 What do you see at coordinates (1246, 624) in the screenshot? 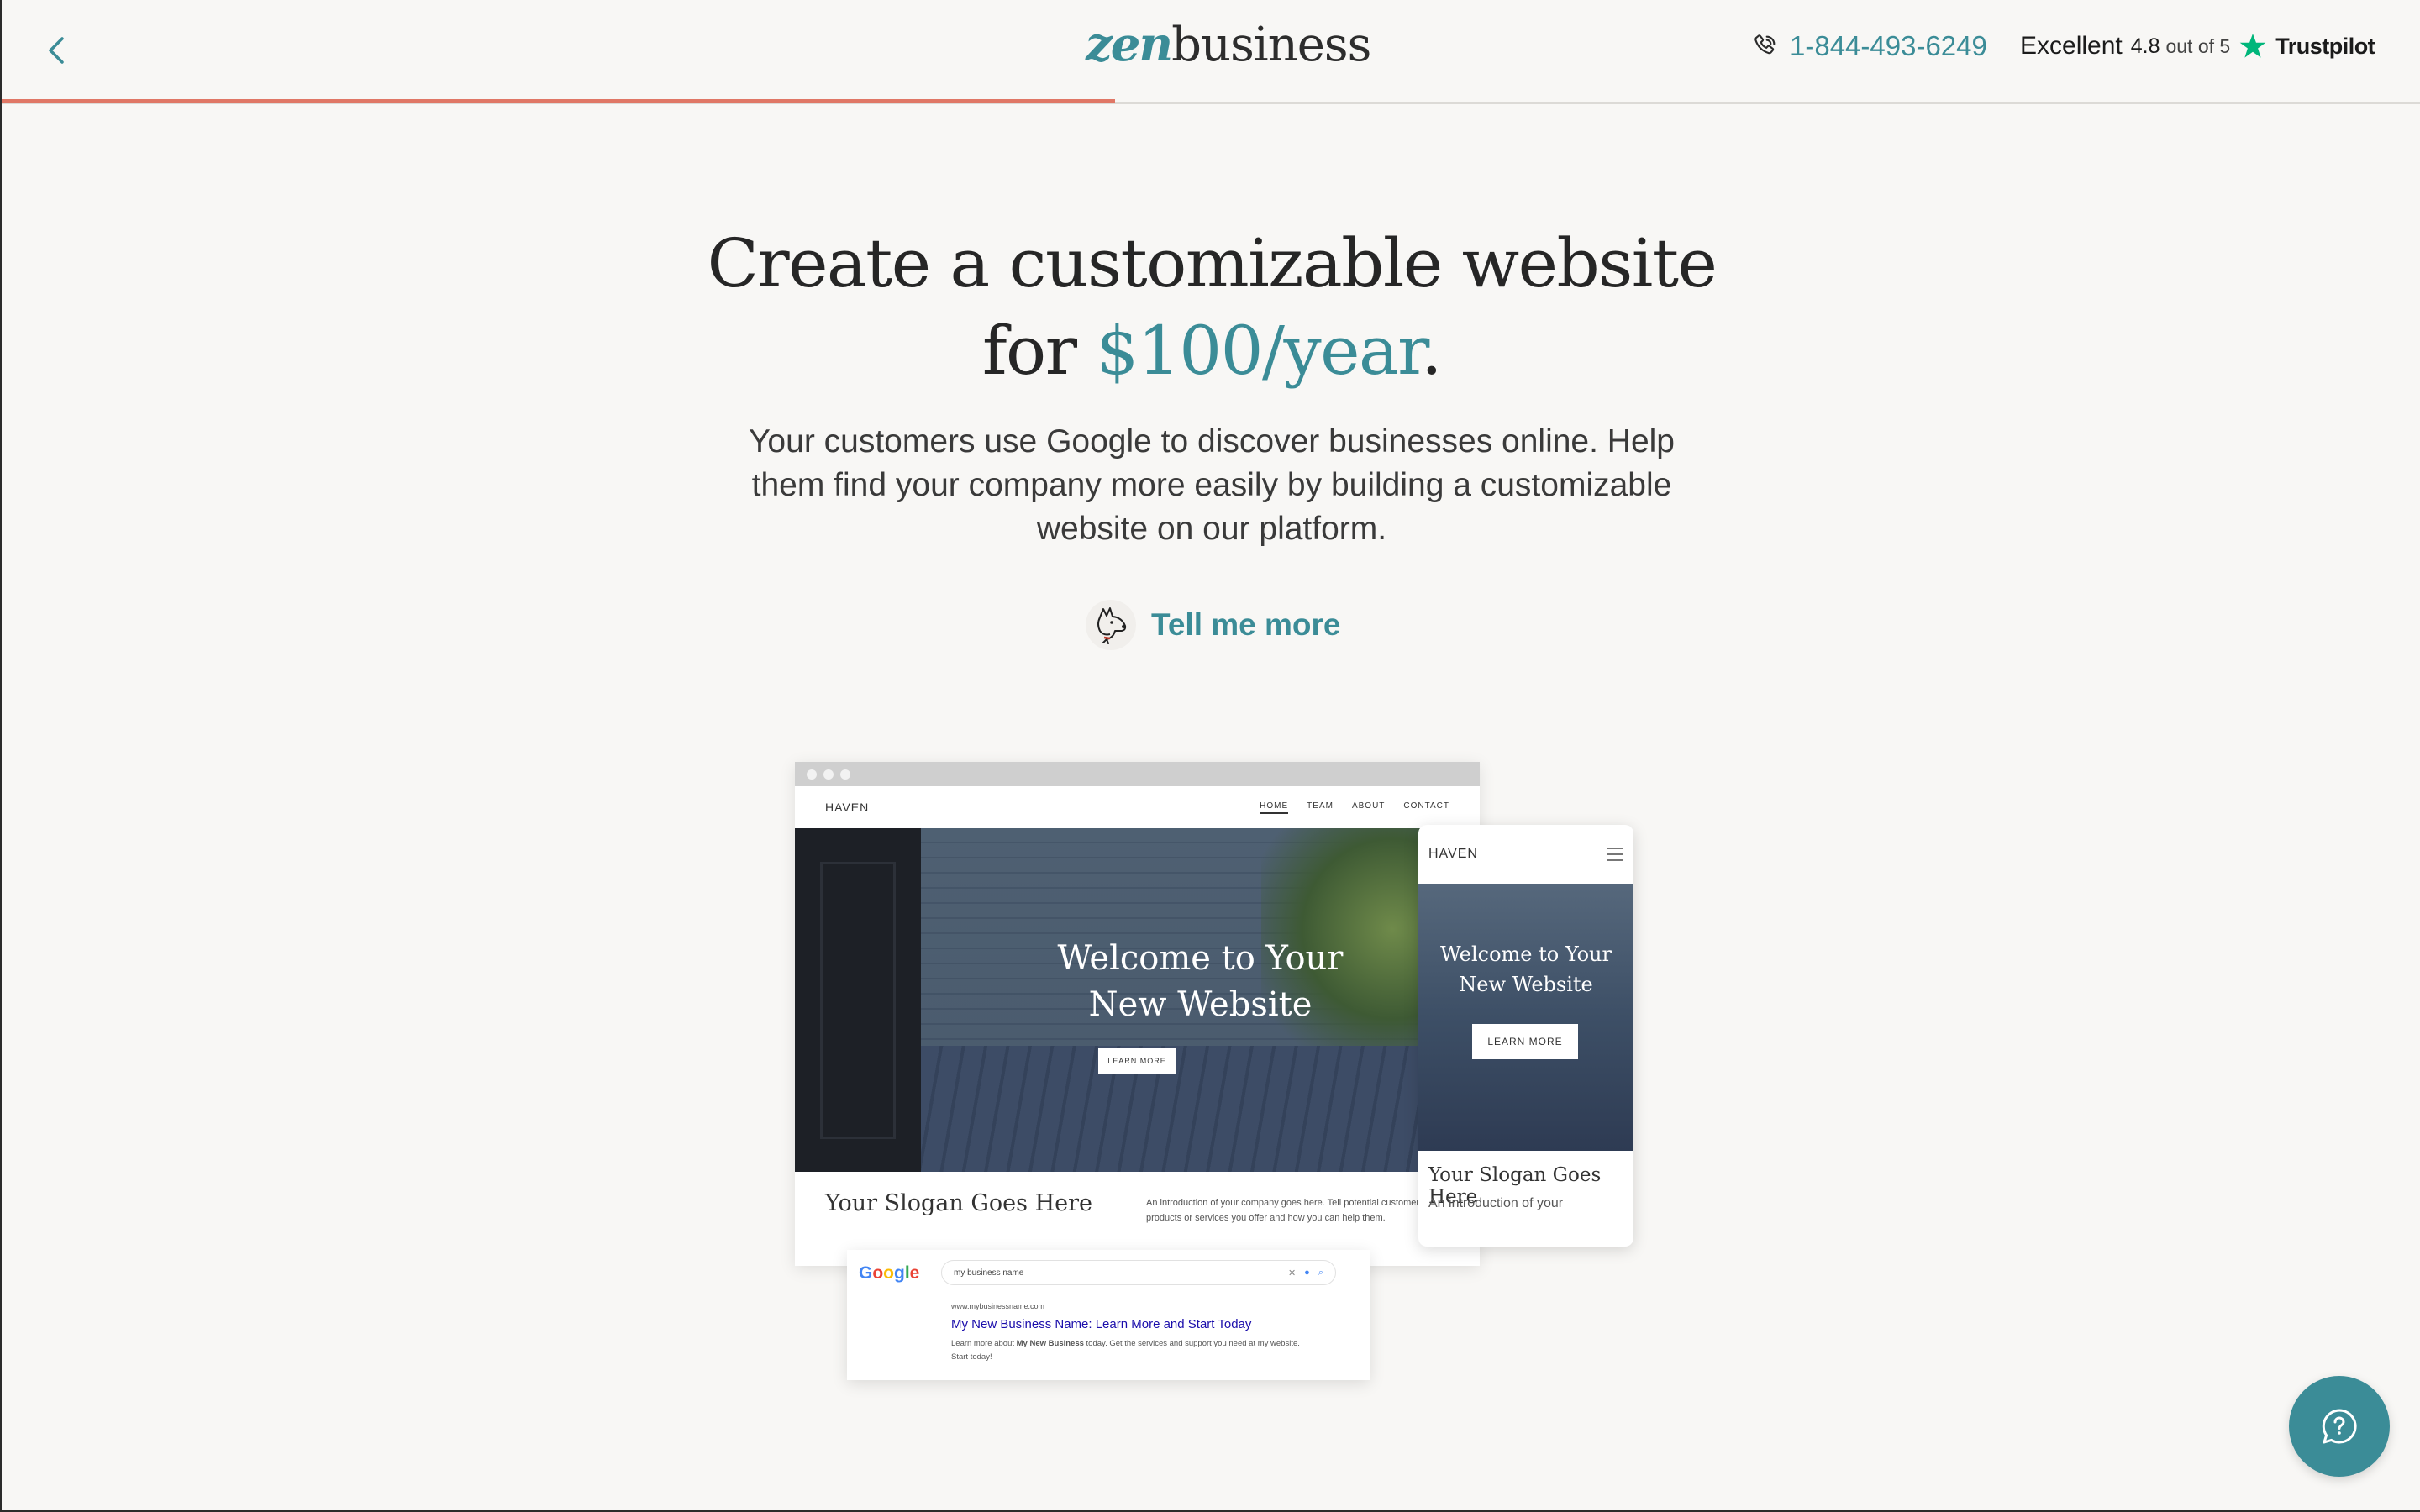
I see `tell-me-more-label: Tell me more` at bounding box center [1246, 624].